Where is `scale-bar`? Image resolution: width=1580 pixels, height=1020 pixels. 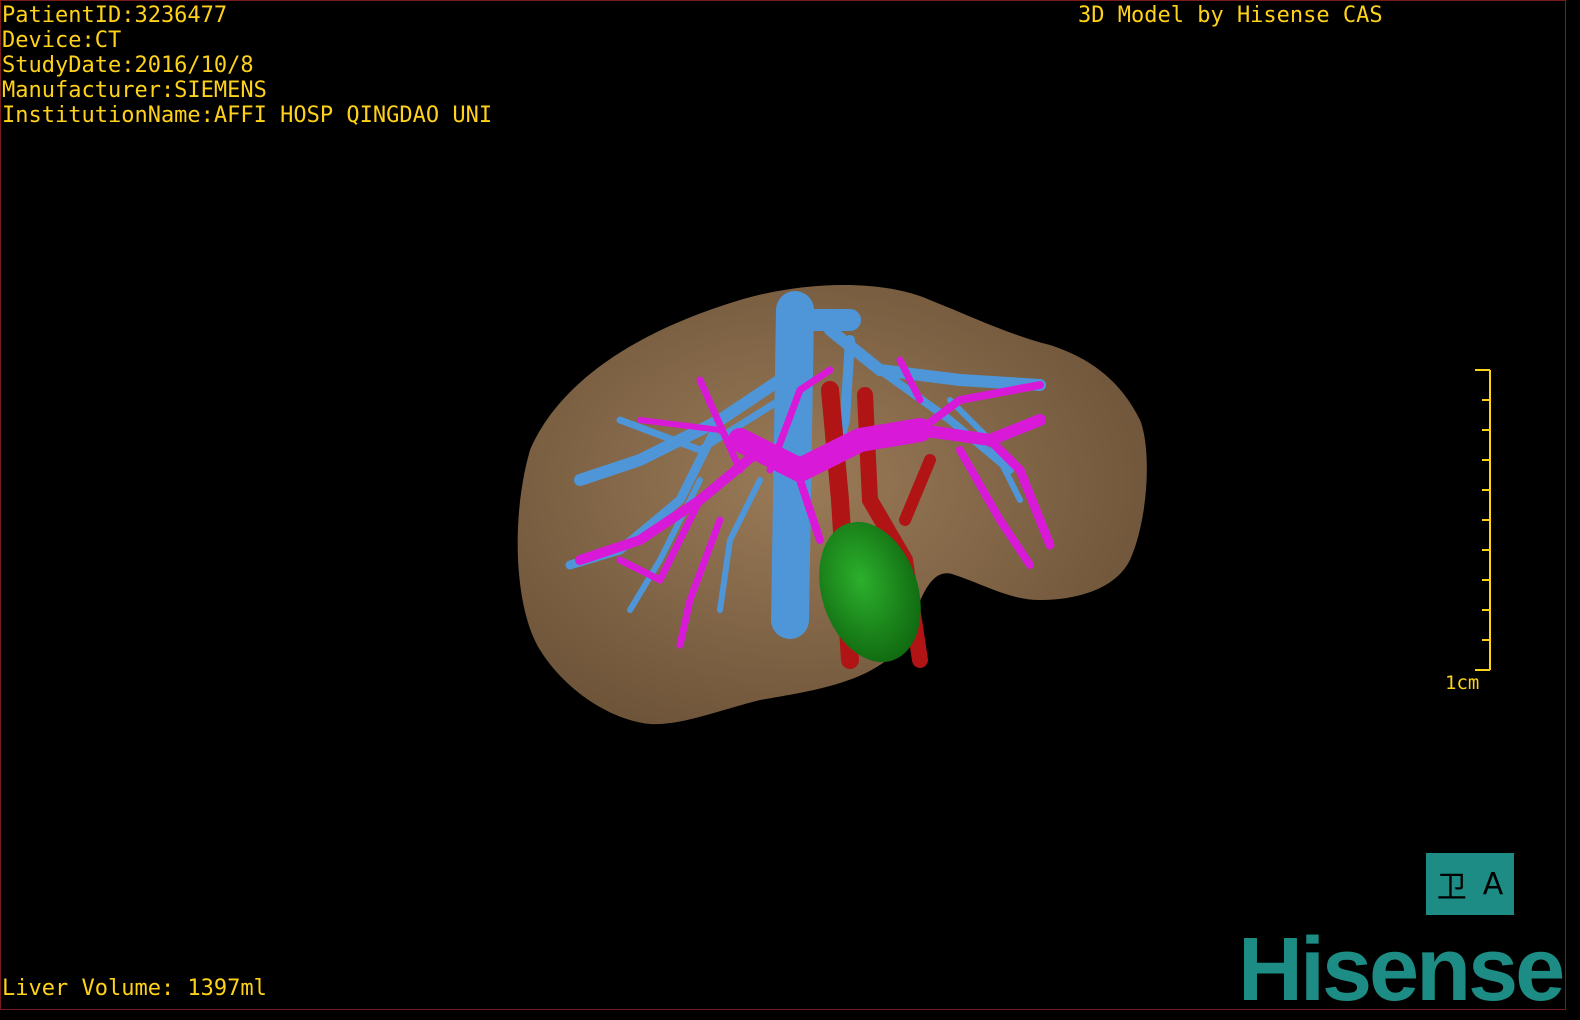
scale-bar is located at coordinates (1483, 520).